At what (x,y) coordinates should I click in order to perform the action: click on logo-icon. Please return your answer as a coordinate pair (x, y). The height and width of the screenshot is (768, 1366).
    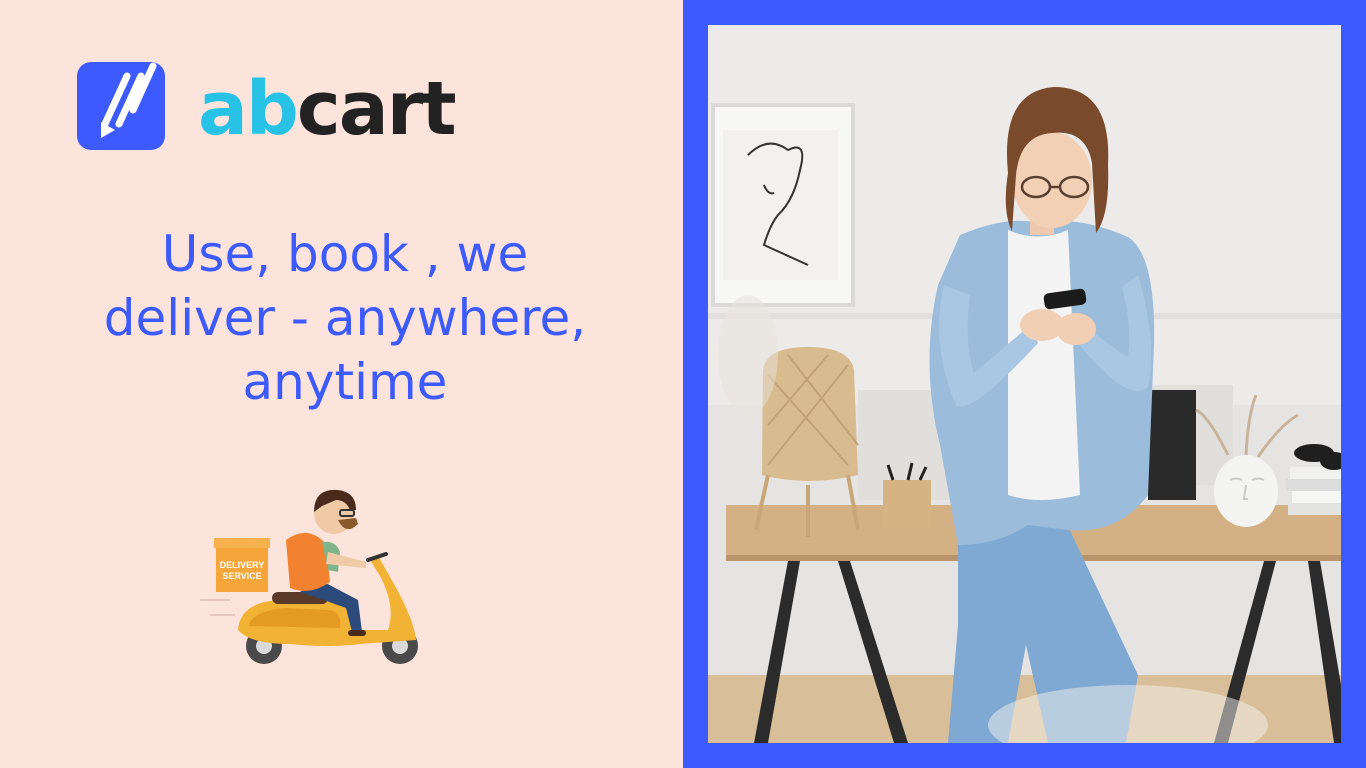
    Looking at the image, I should click on (121, 106).